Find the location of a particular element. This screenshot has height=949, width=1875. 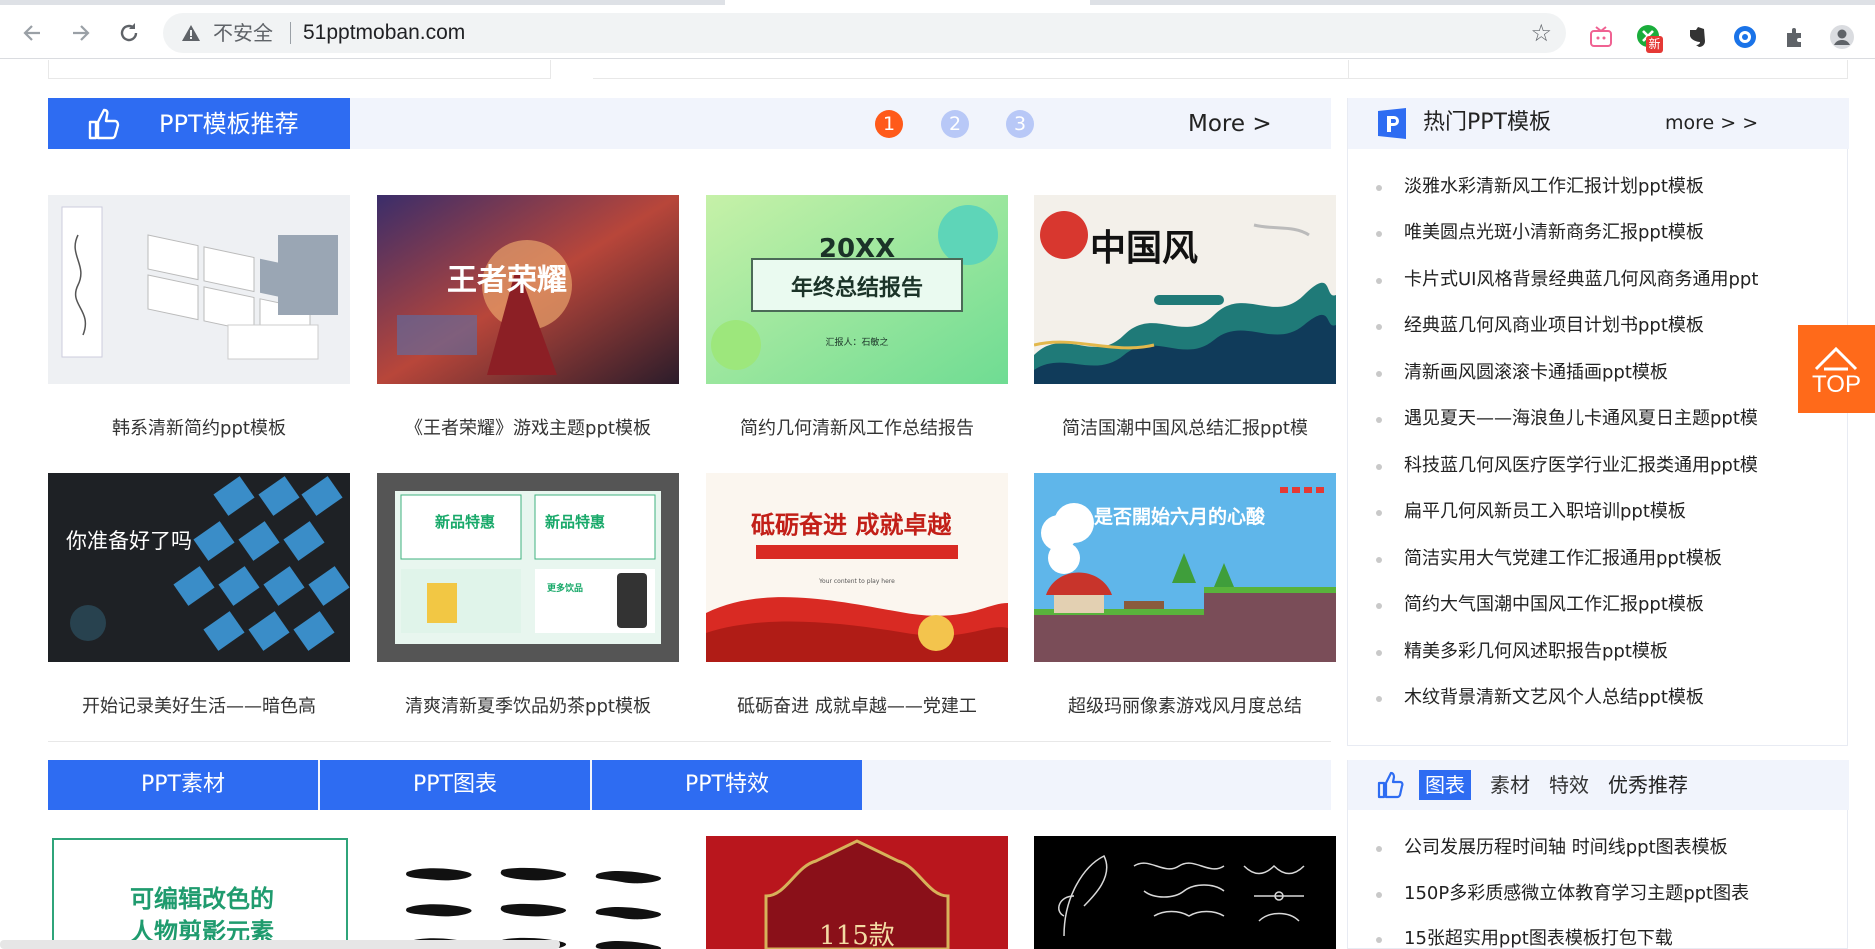

template-caption: 《王者荣耀》游戏主题ppt模板 is located at coordinates (528, 429).